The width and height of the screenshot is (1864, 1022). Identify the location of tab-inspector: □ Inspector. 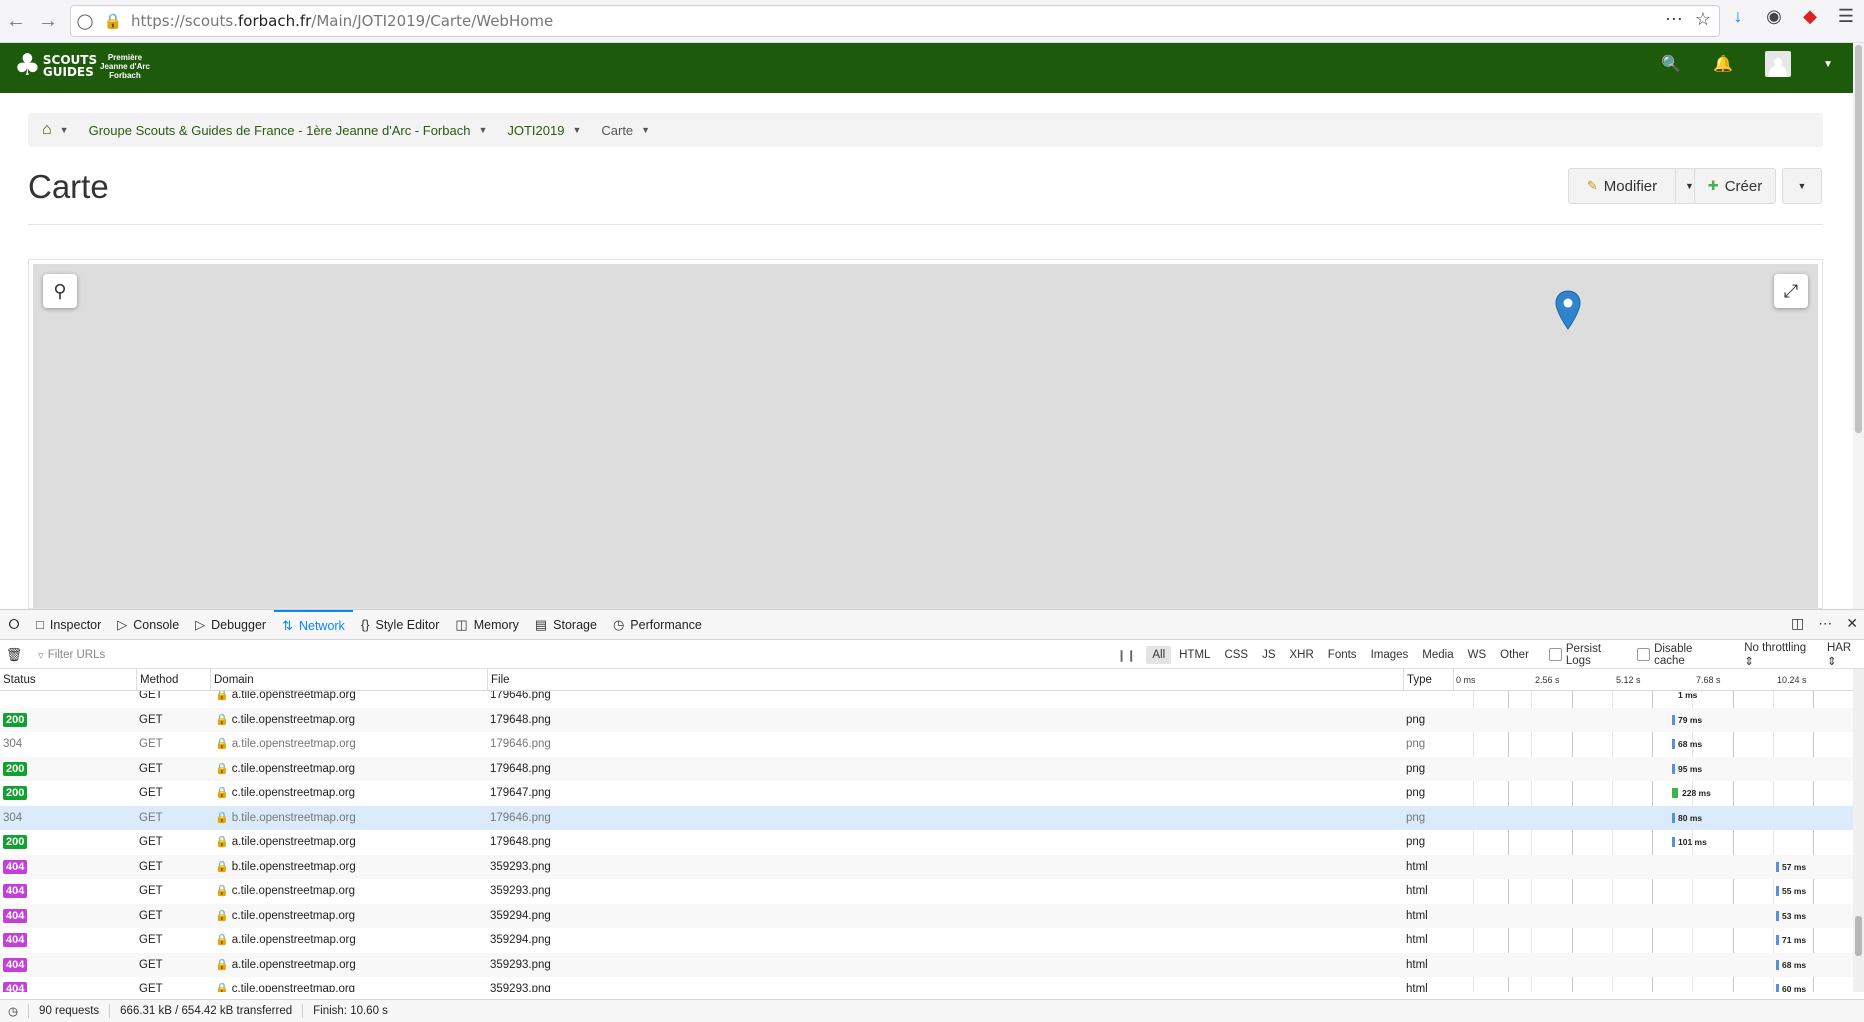
(68, 625).